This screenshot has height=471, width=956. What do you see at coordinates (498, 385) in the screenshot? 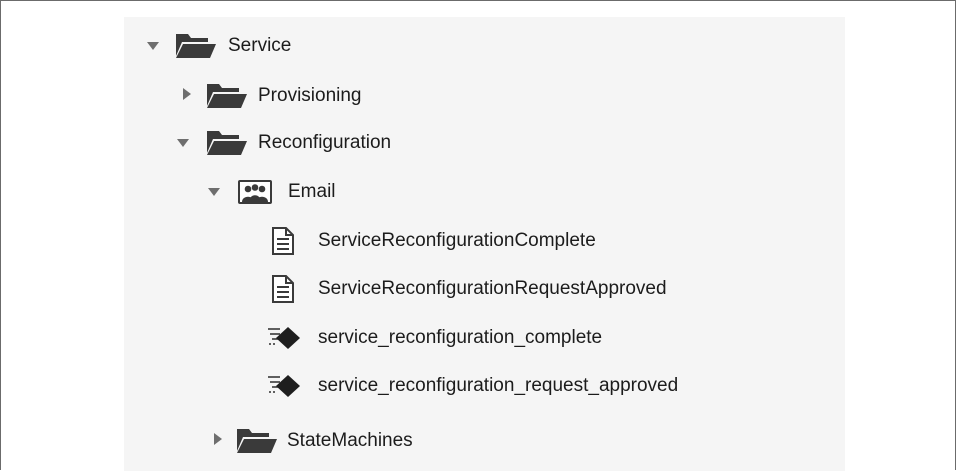
I see `tree-label-item: service_reconfiguration_request_approved` at bounding box center [498, 385].